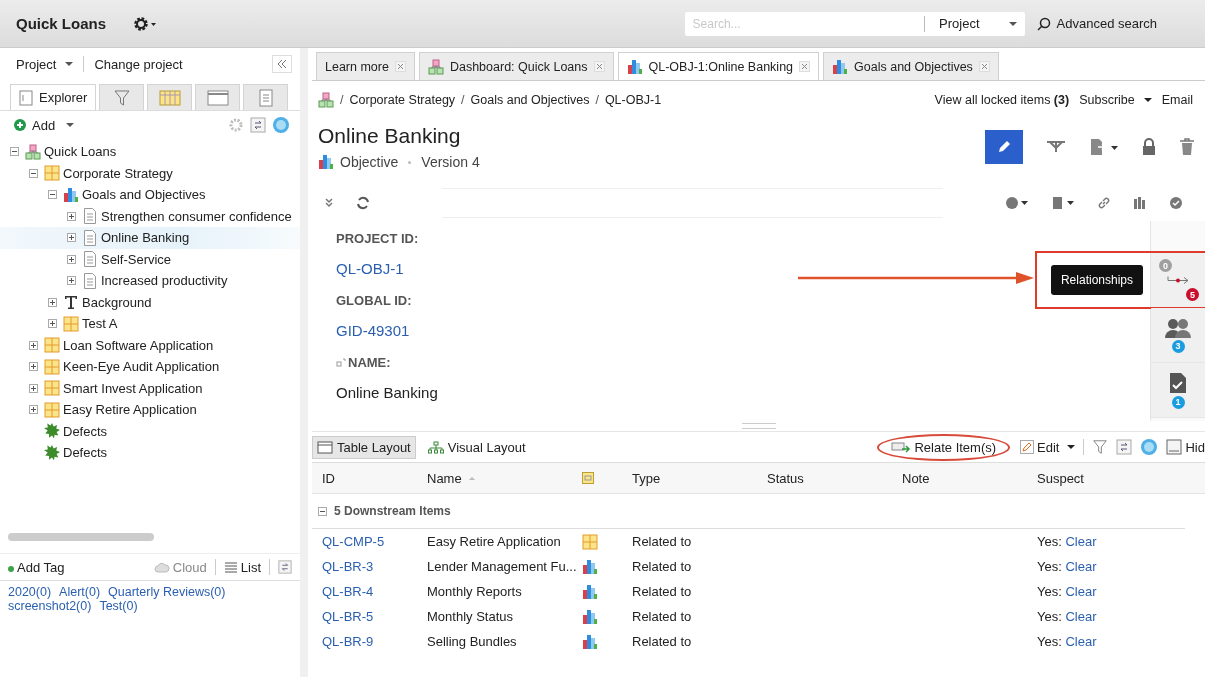 Image resolution: width=1205 pixels, height=677 pixels. What do you see at coordinates (373, 330) in the screenshot?
I see `field-value-link: GID-49301` at bounding box center [373, 330].